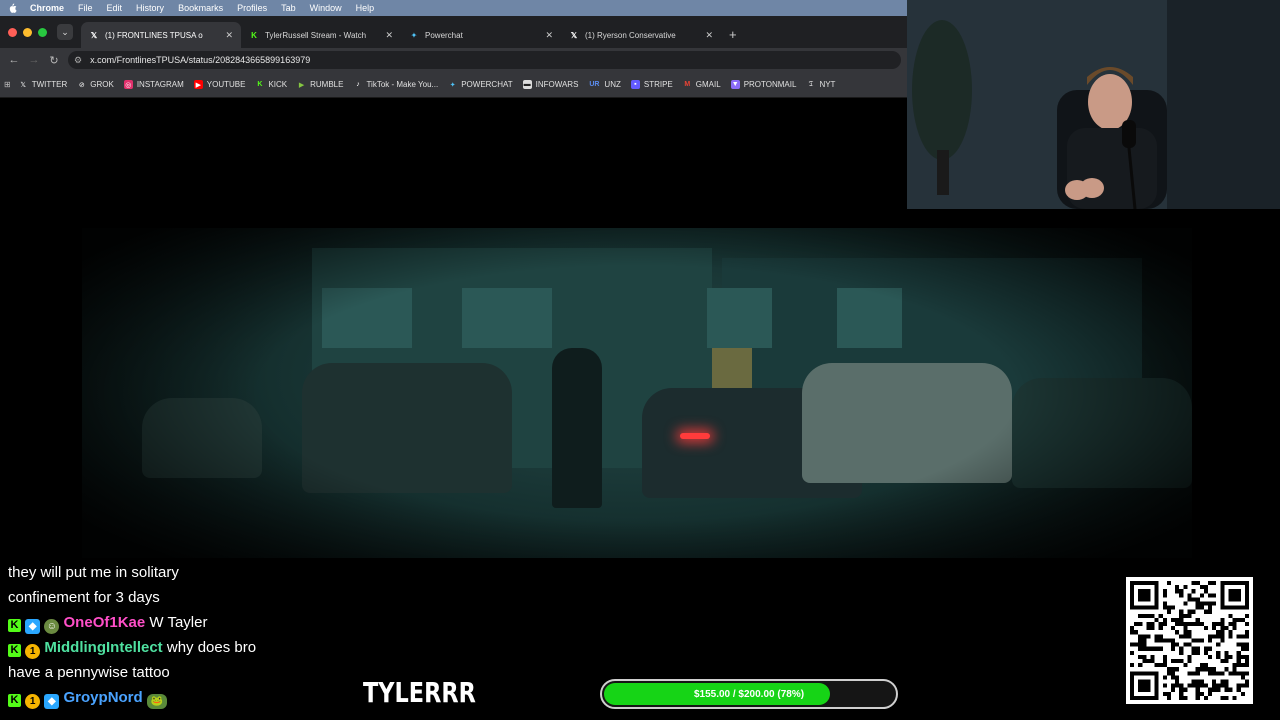  I want to click on forward-arrow-icon: →, so click(34, 60).